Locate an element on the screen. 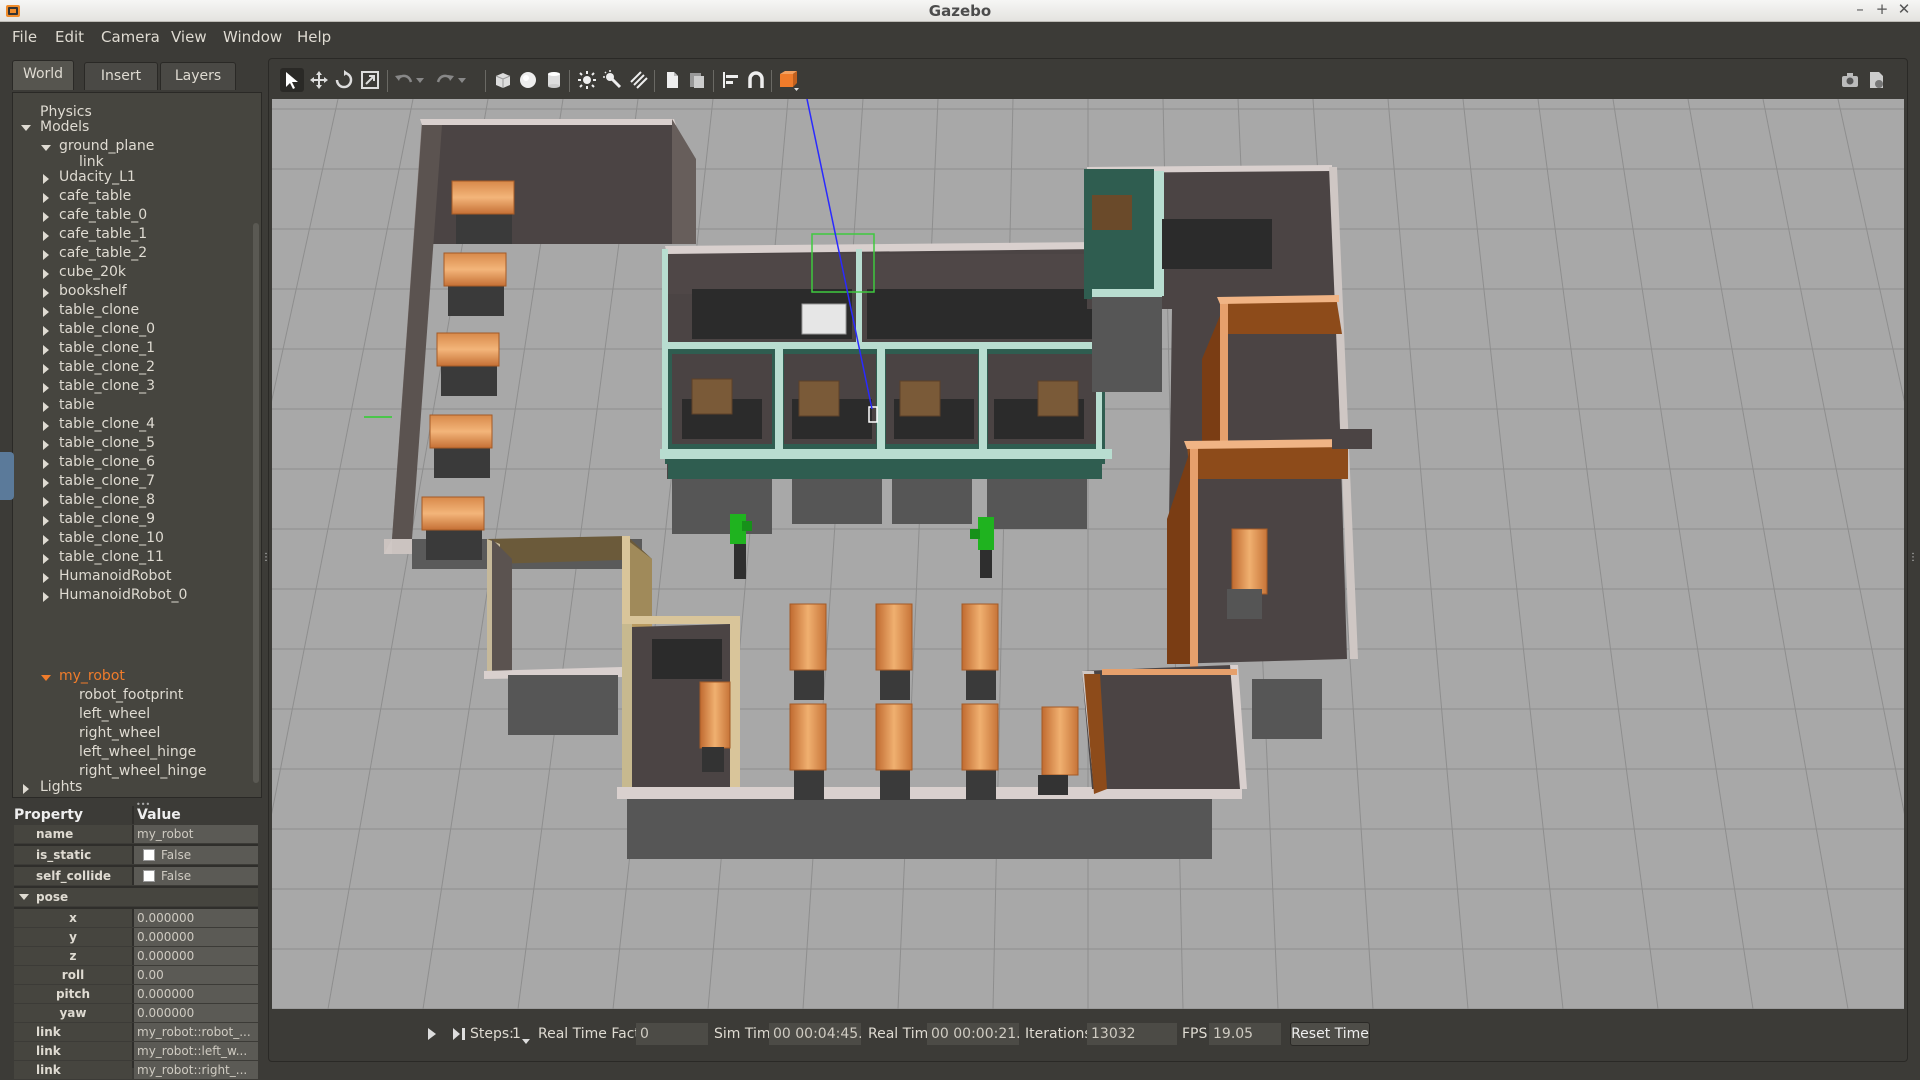 This screenshot has width=1920, height=1080. tree-item-model: table_clone_6 is located at coordinates (107, 462).